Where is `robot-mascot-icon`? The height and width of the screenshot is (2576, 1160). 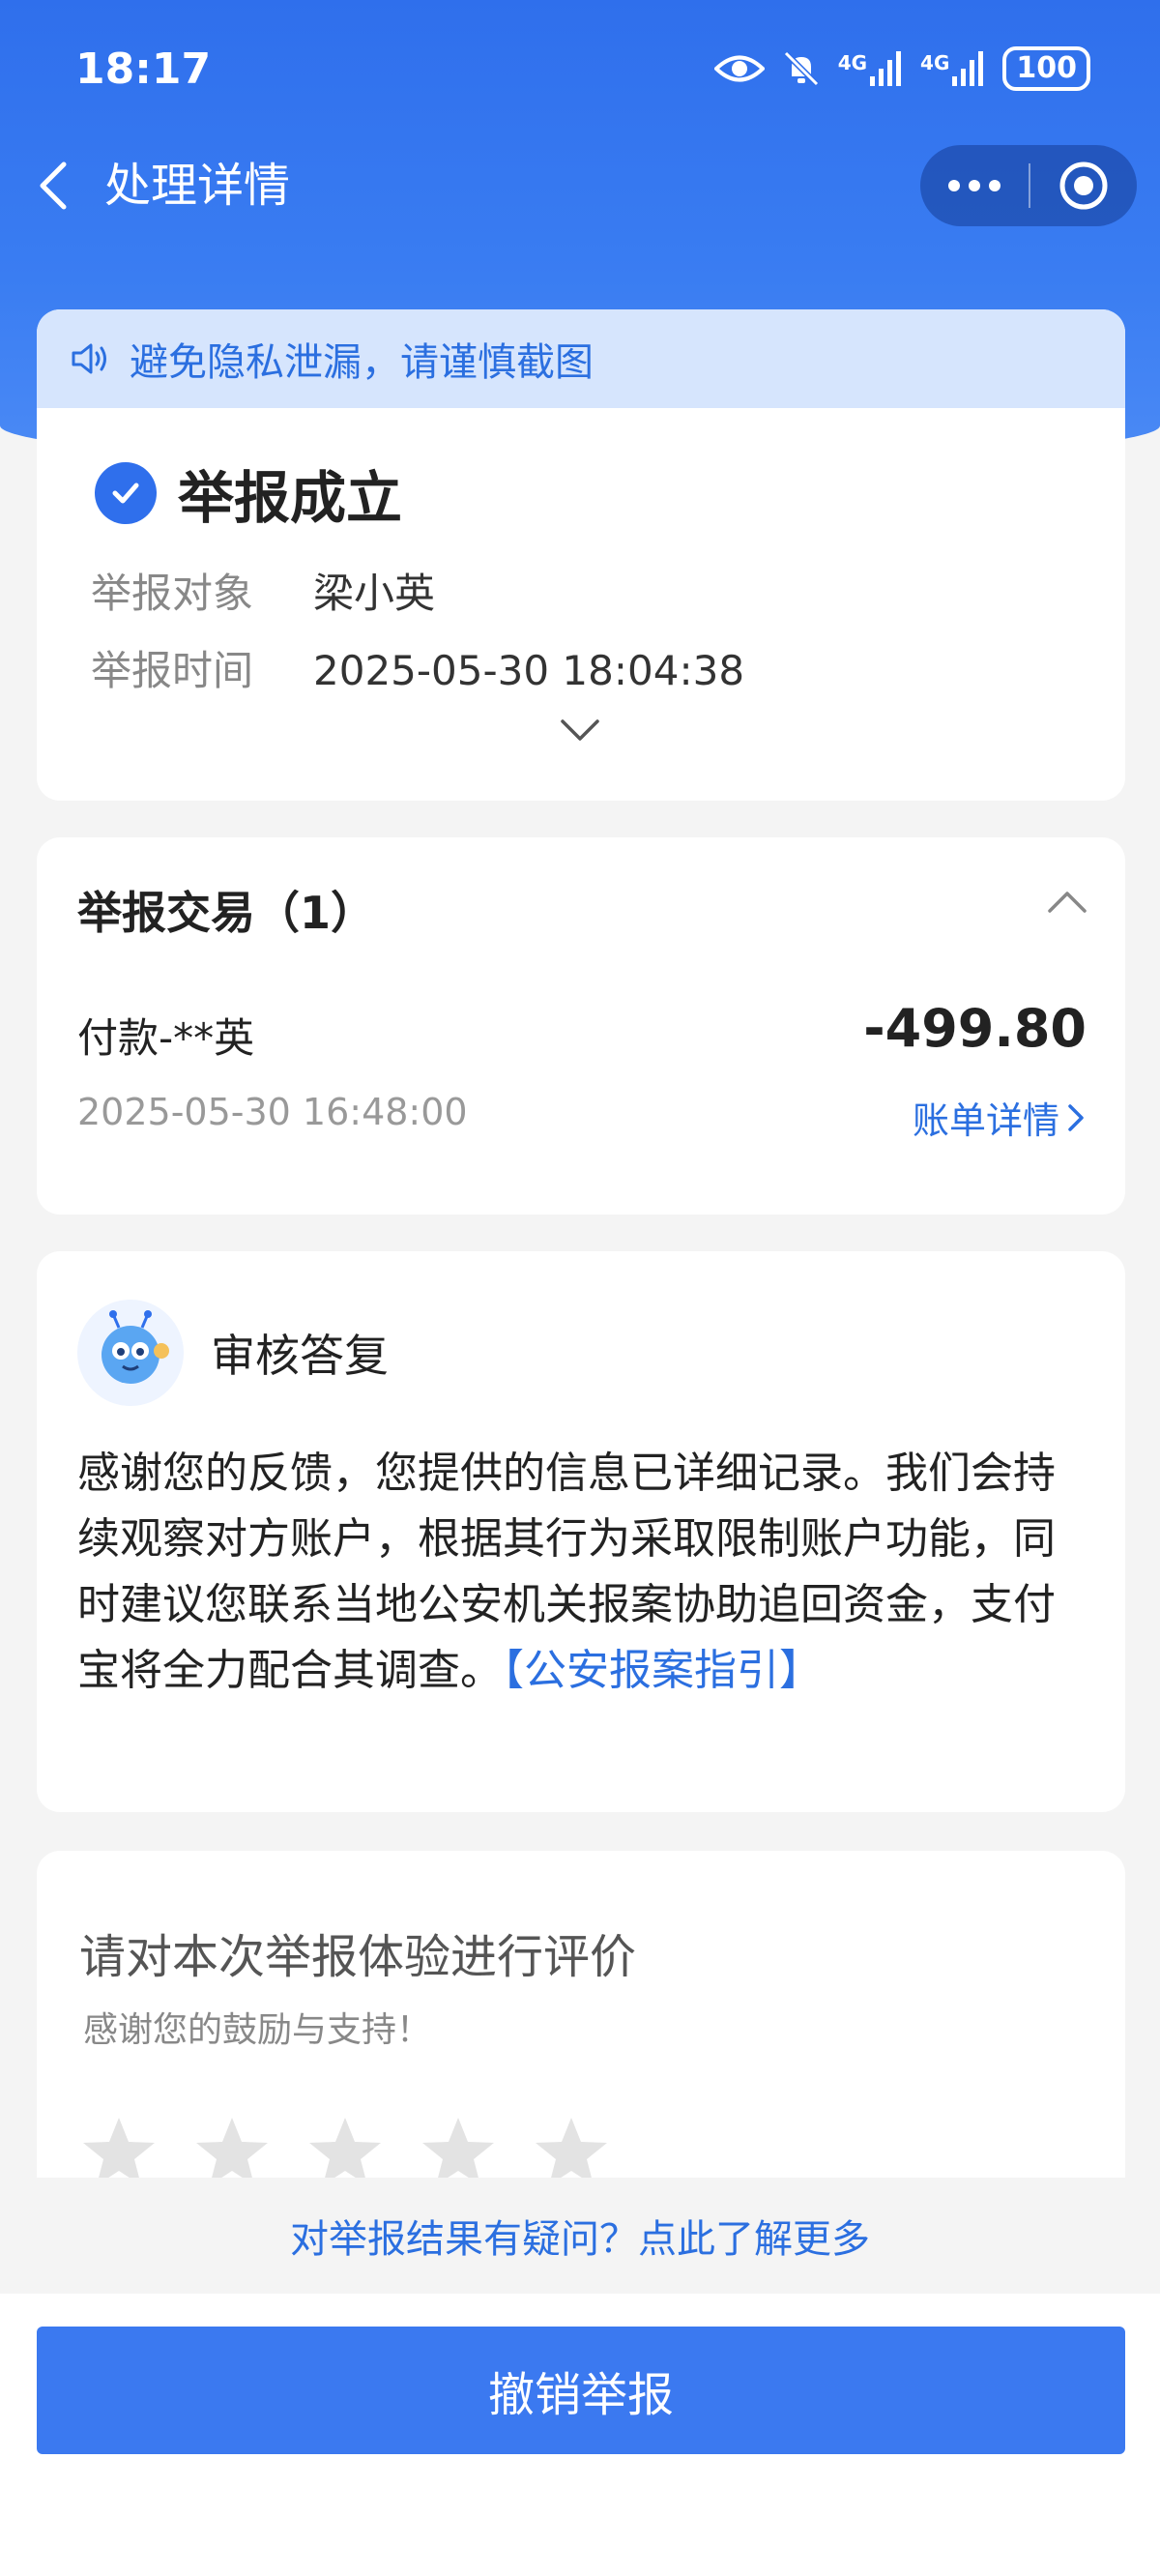 robot-mascot-icon is located at coordinates (135, 1347).